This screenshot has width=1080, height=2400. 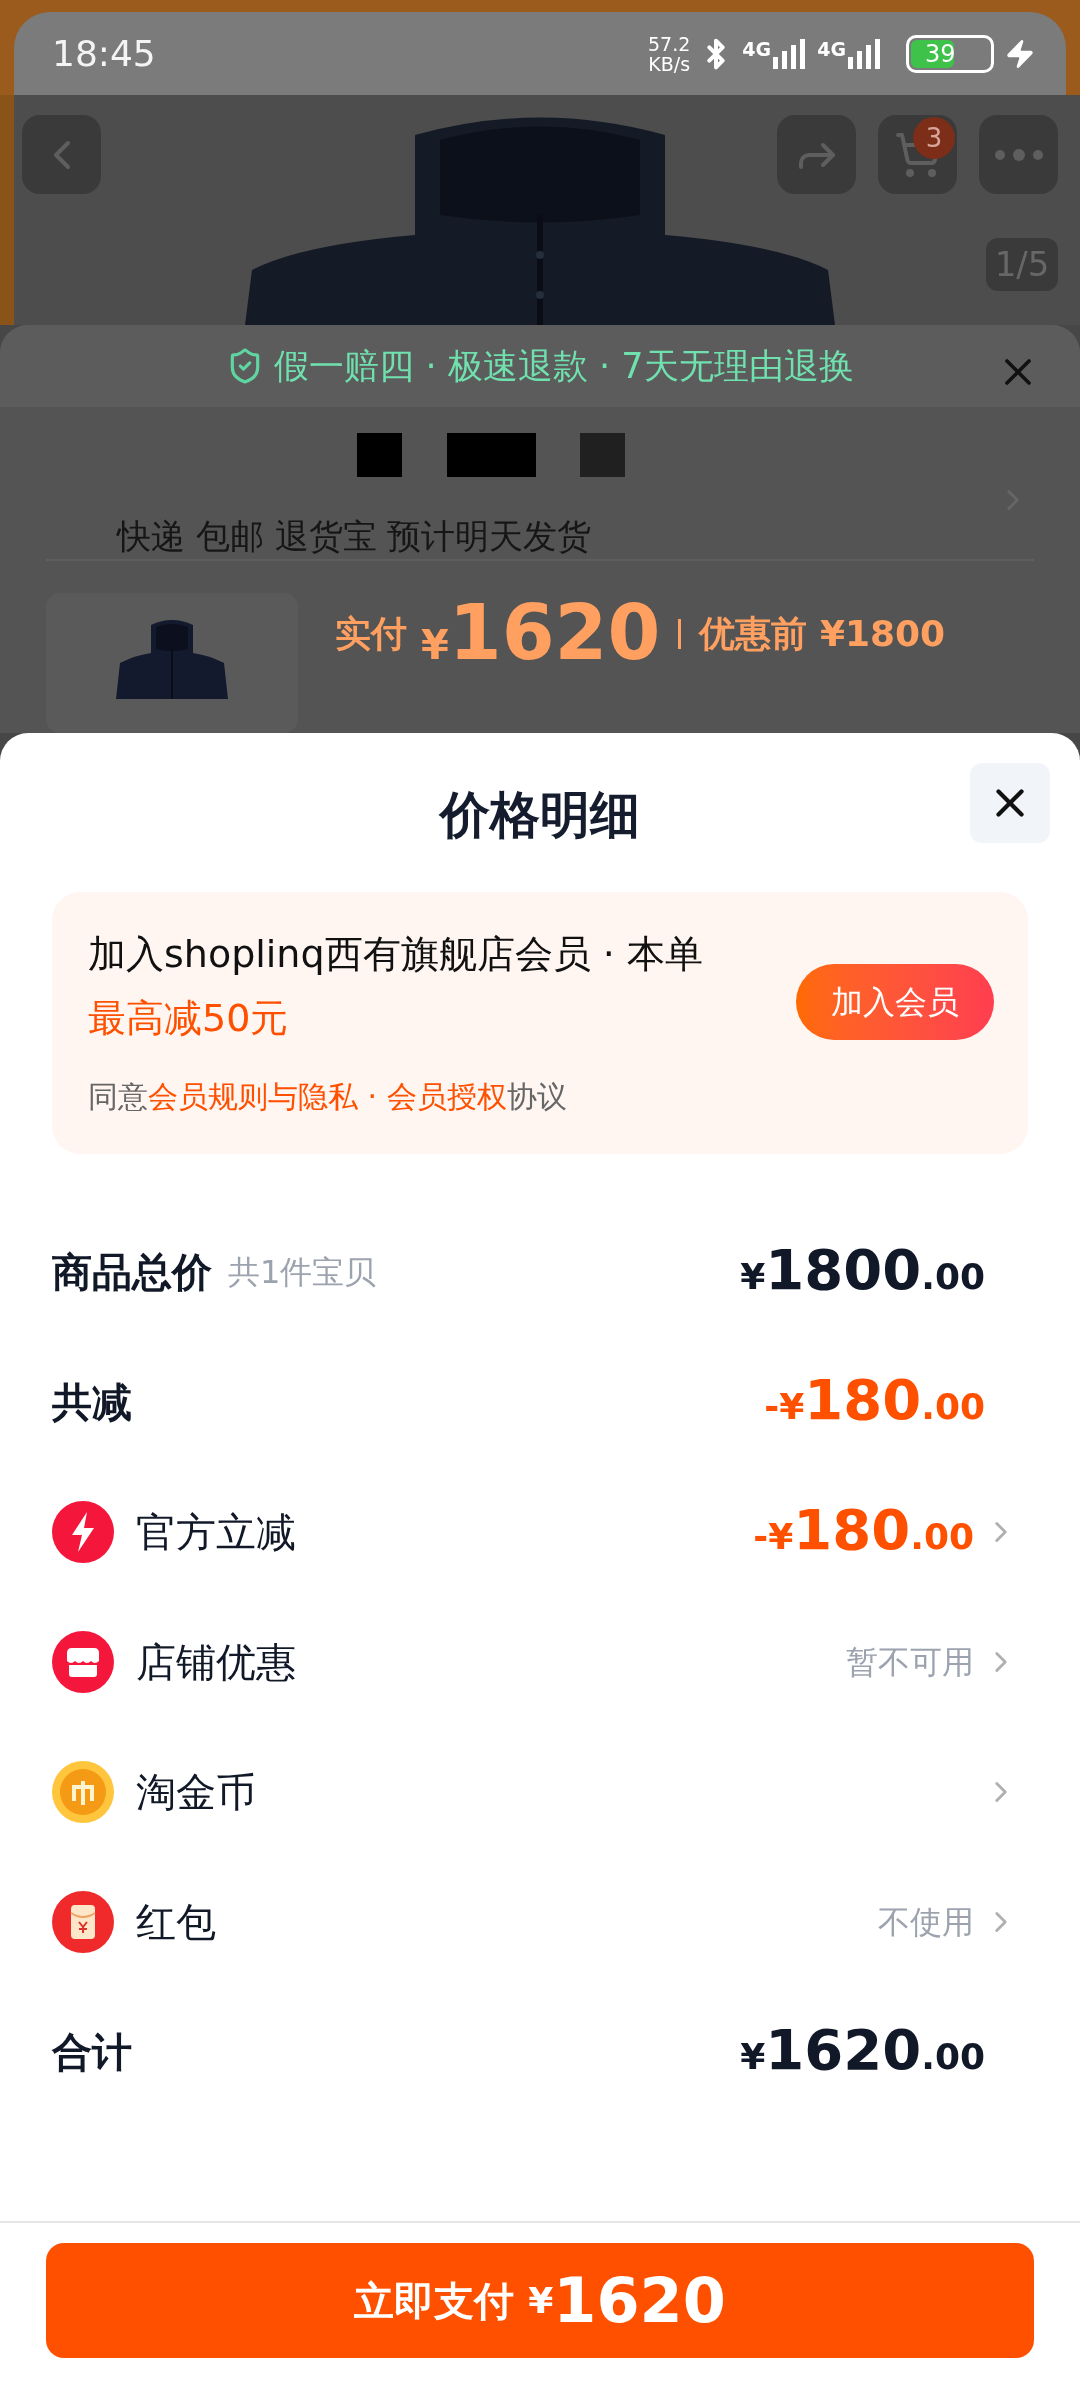 What do you see at coordinates (540, 2300) in the screenshot?
I see `pay-button: 立即支付 ¥1620` at bounding box center [540, 2300].